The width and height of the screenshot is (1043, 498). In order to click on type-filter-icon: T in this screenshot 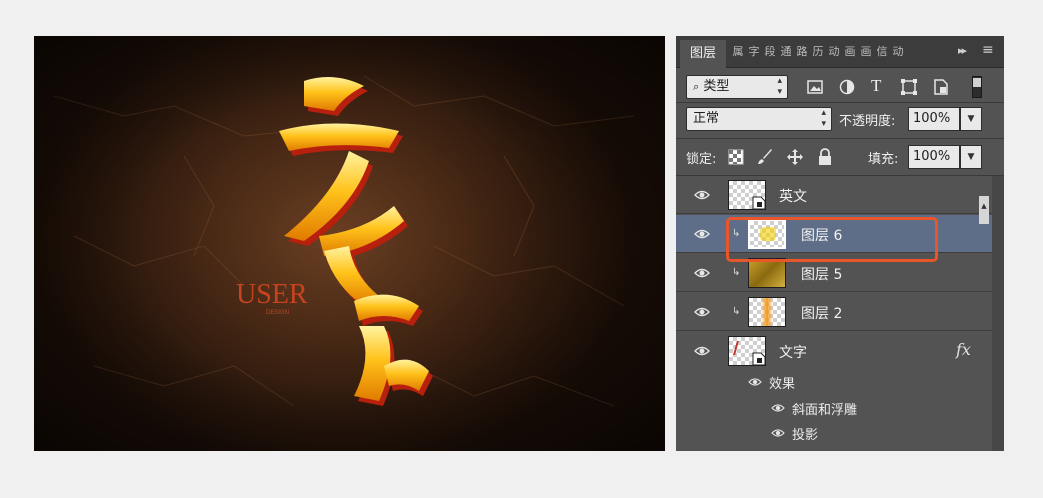, I will do `click(876, 86)`.